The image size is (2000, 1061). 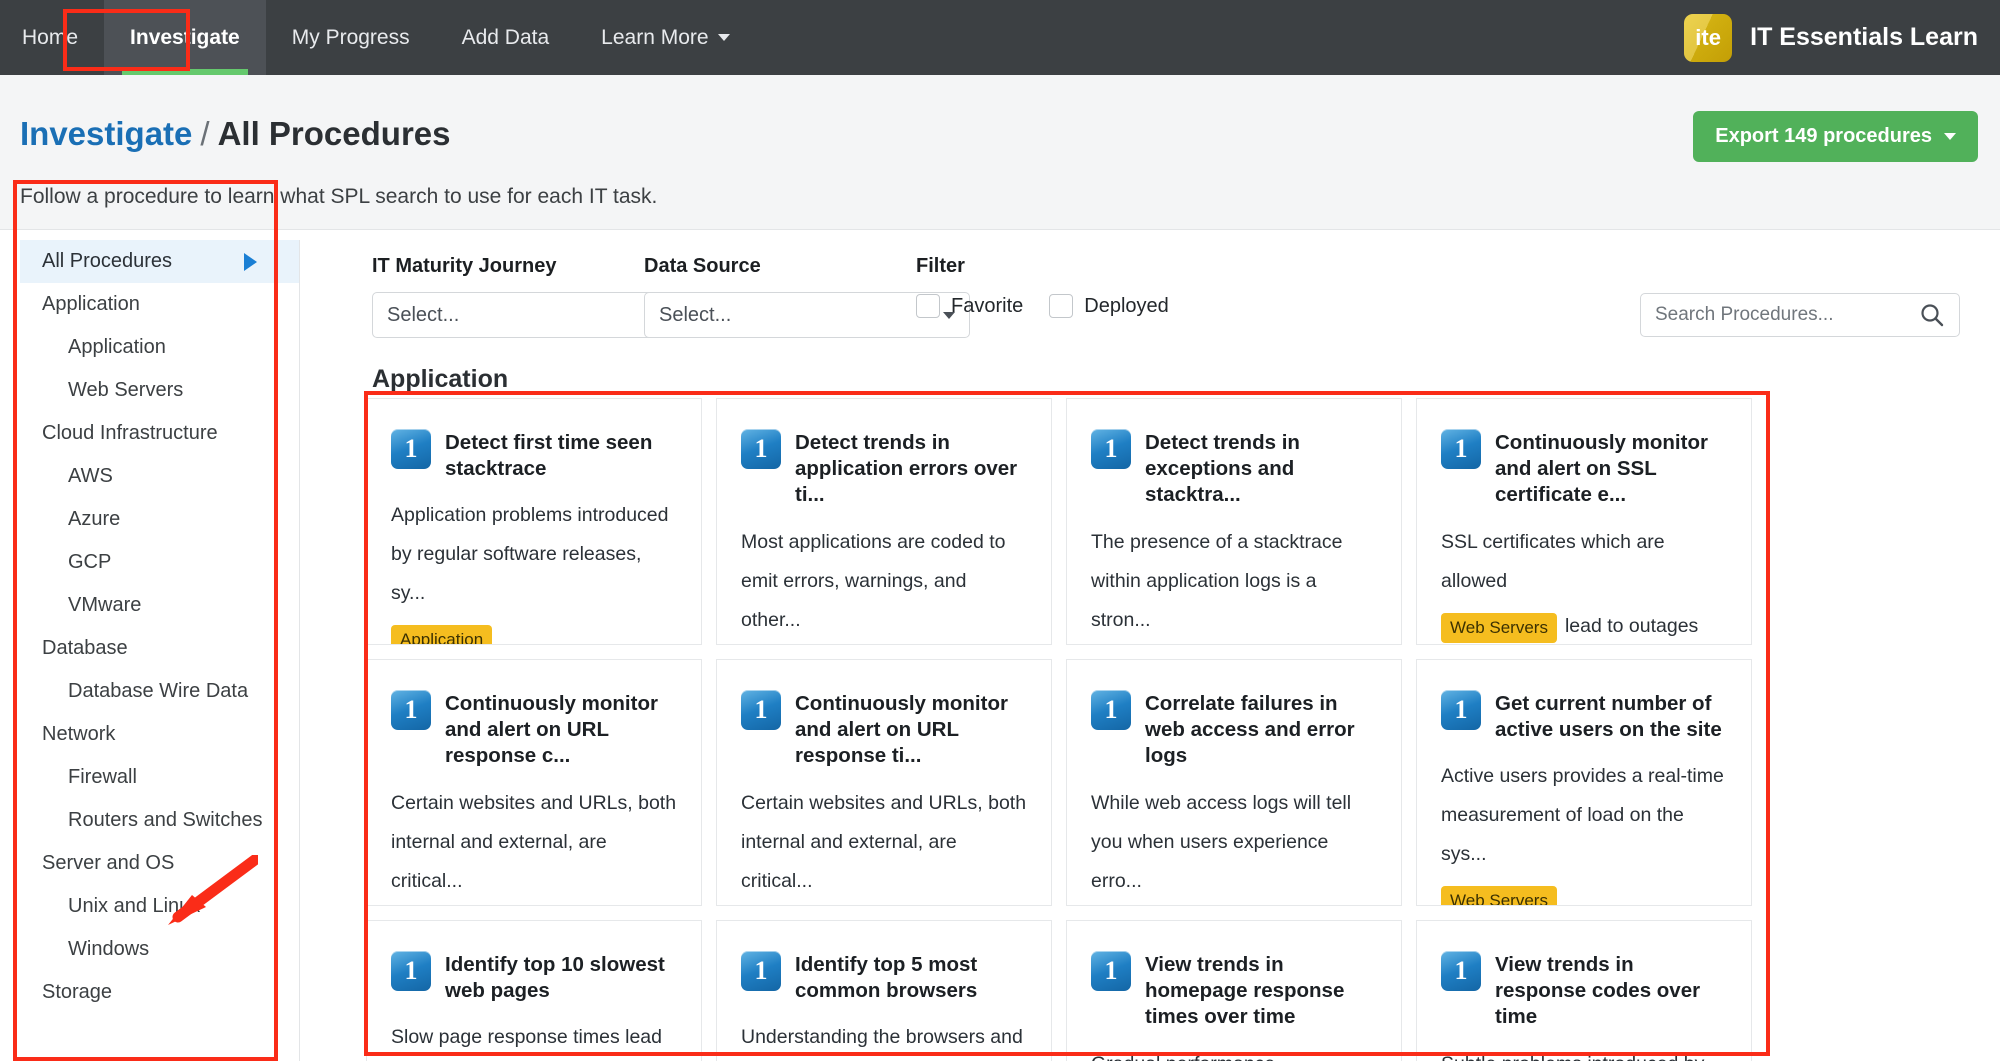 I want to click on nav-tab-learn-more: Learn More, so click(x=665, y=37).